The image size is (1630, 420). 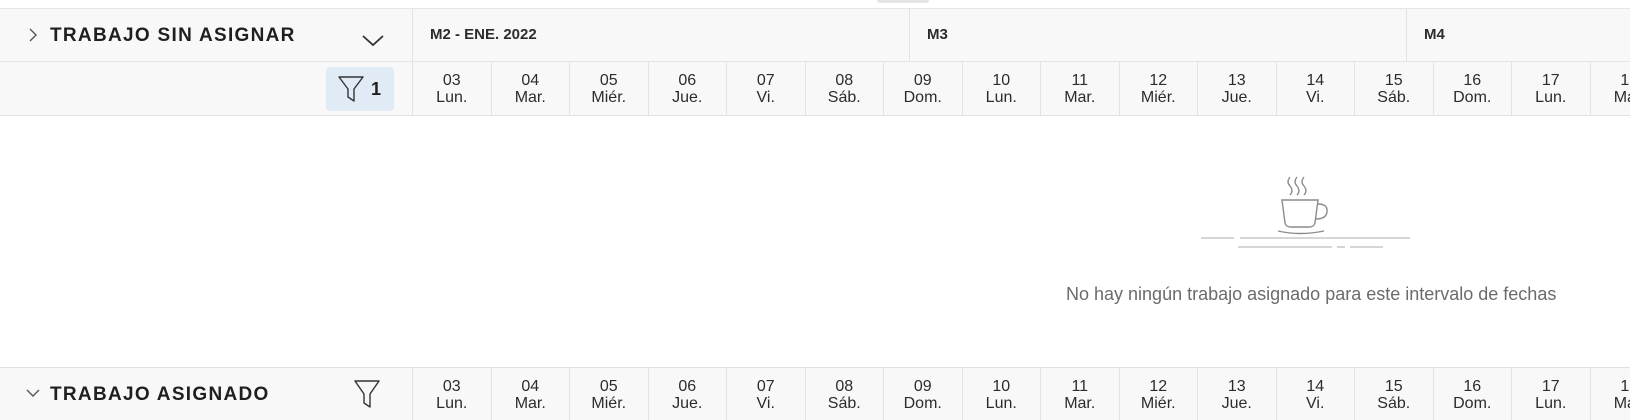 I want to click on drag-handle, so click(x=903, y=1).